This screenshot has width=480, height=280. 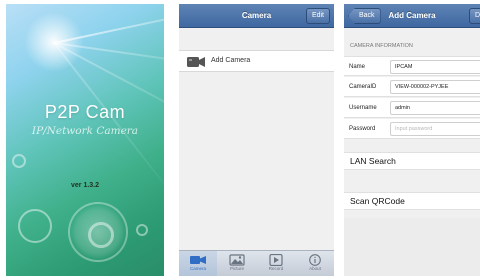 What do you see at coordinates (85, 131) in the screenshot?
I see `app-subtitle: IP/Network Camera` at bounding box center [85, 131].